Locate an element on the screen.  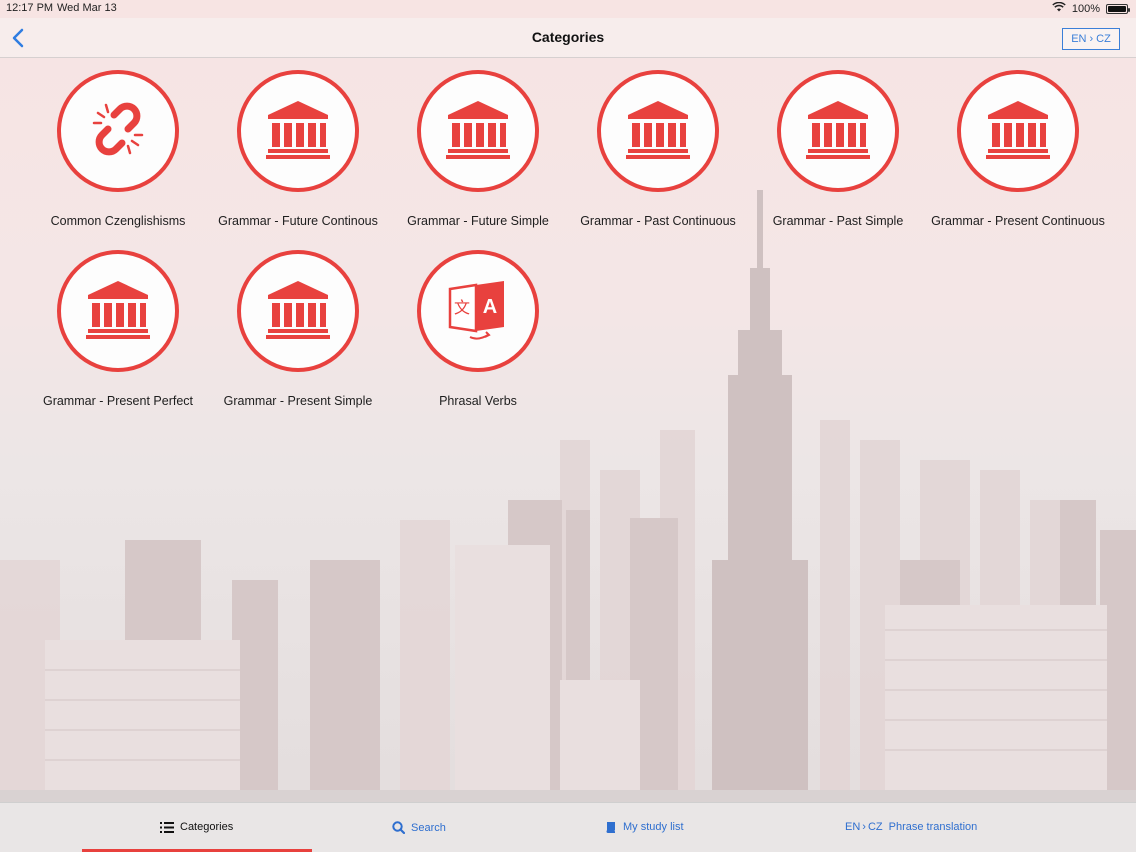
category-item: Grammar - Past Continuous is located at coordinates (658, 154).